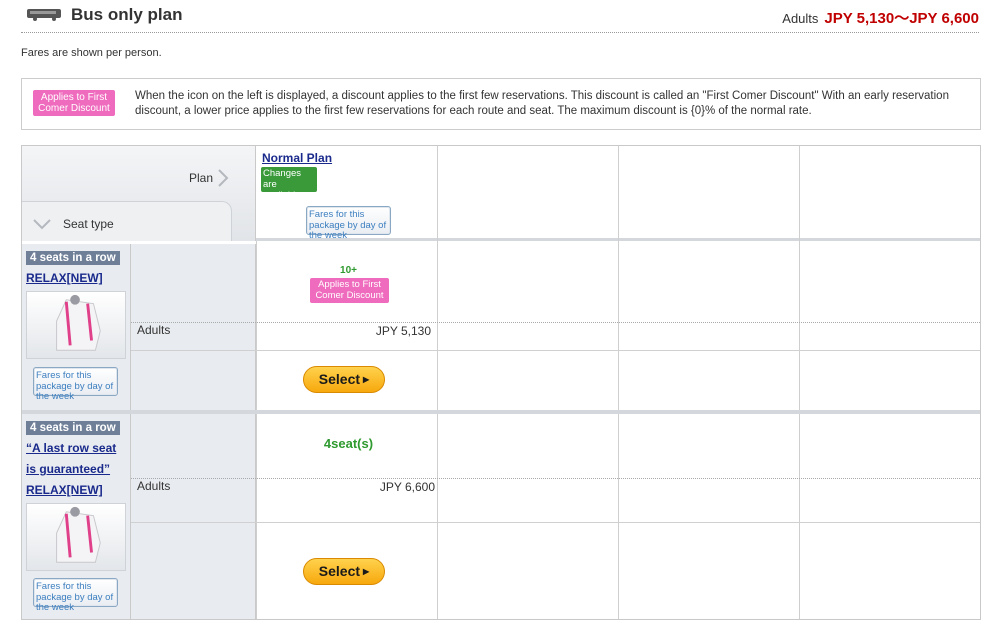  I want to click on seat-type-label: Seat type, so click(88, 224).